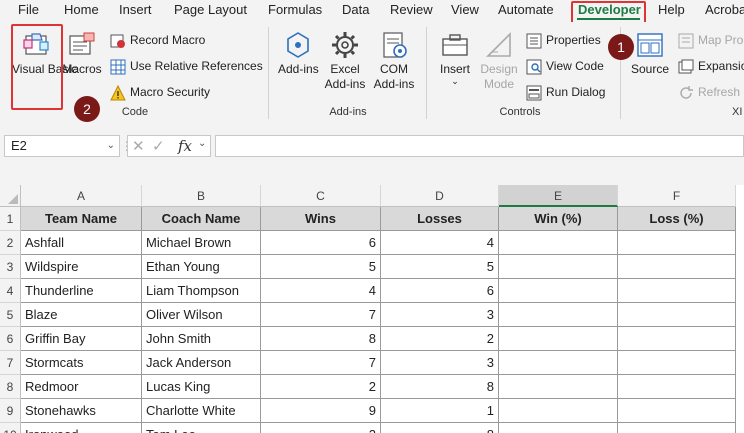  What do you see at coordinates (201, 267) in the screenshot?
I see `table-cell: Ethan Young` at bounding box center [201, 267].